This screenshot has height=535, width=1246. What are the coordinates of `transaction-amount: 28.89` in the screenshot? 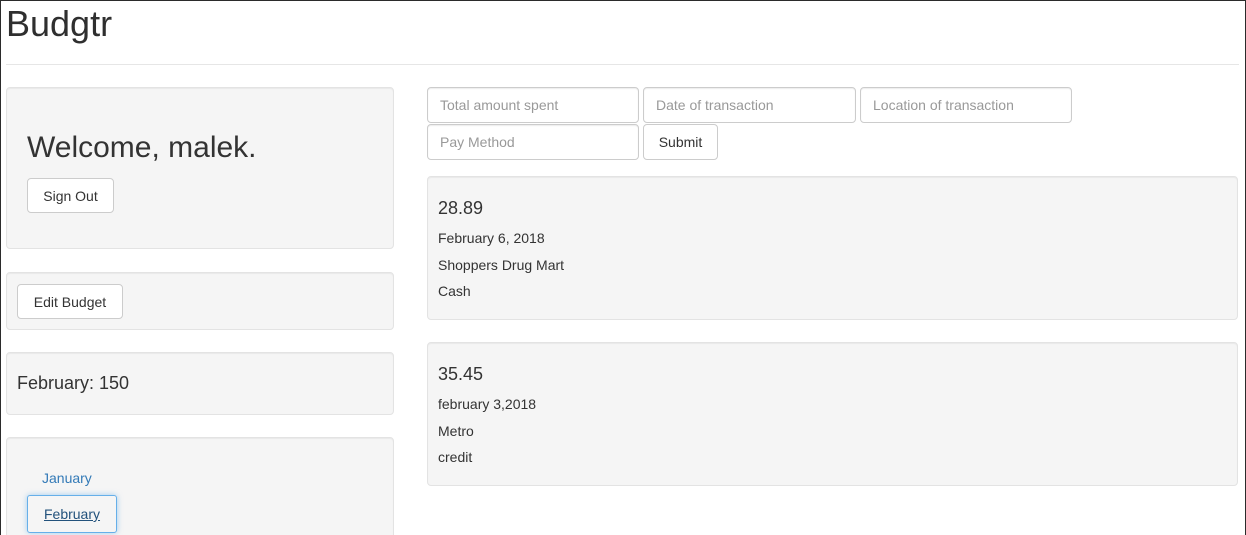 It's located at (461, 208).